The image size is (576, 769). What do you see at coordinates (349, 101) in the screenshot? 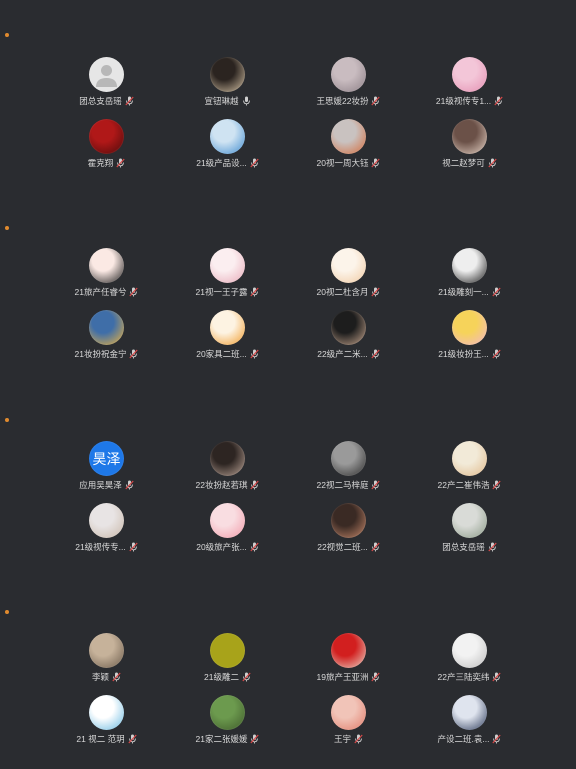
I see `participant-name-row: 王思媛22妆扮` at bounding box center [349, 101].